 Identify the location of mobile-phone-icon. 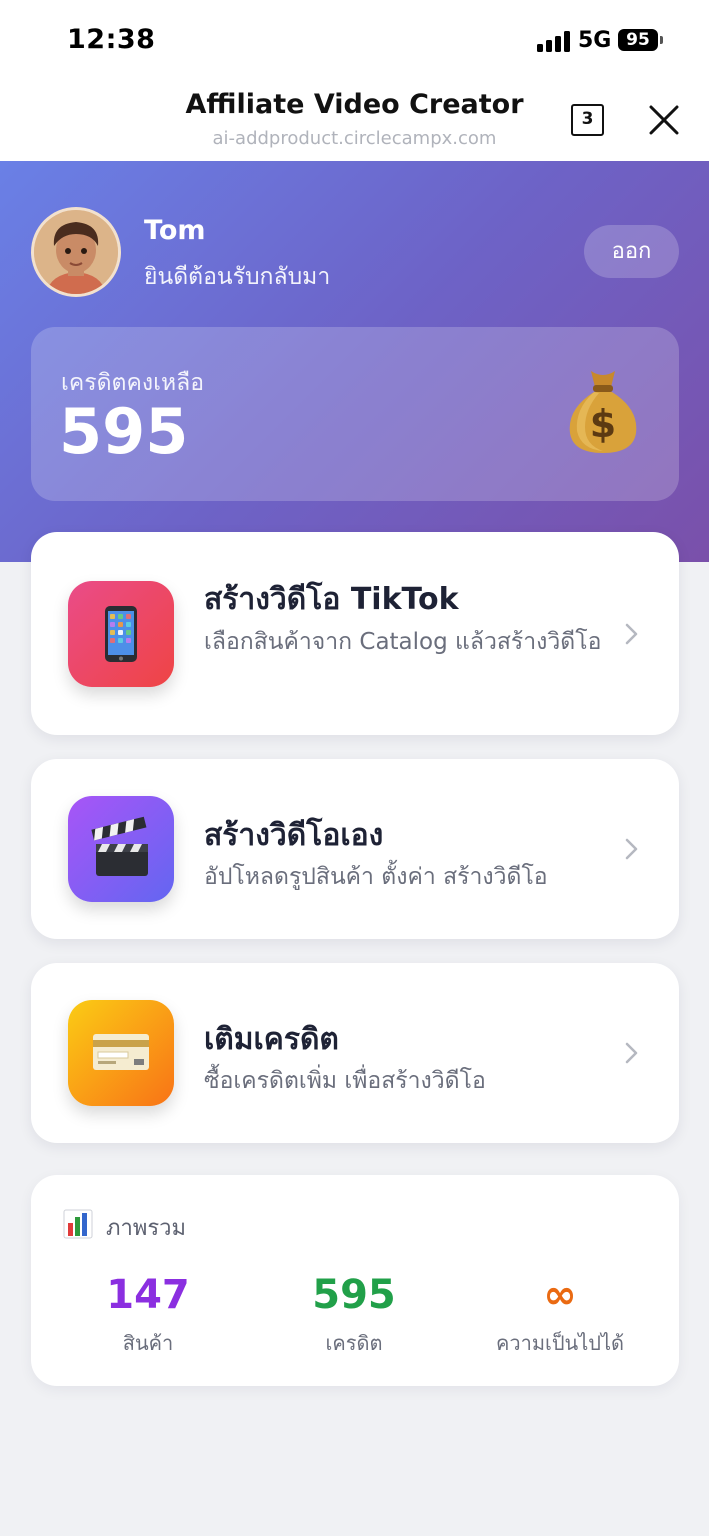
(121, 634).